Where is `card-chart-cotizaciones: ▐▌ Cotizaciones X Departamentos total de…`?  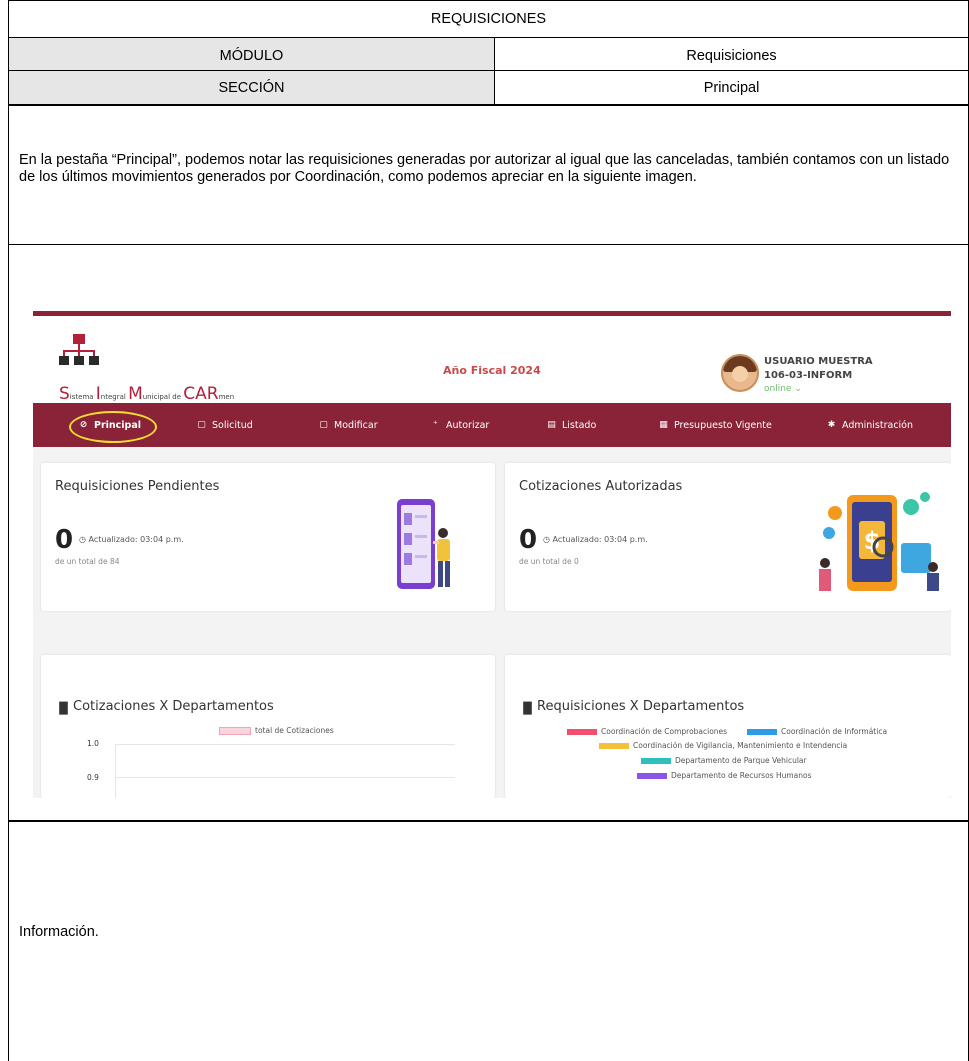 card-chart-cotizaciones: ▐▌ Cotizaciones X Departamentos total de… is located at coordinates (268, 726).